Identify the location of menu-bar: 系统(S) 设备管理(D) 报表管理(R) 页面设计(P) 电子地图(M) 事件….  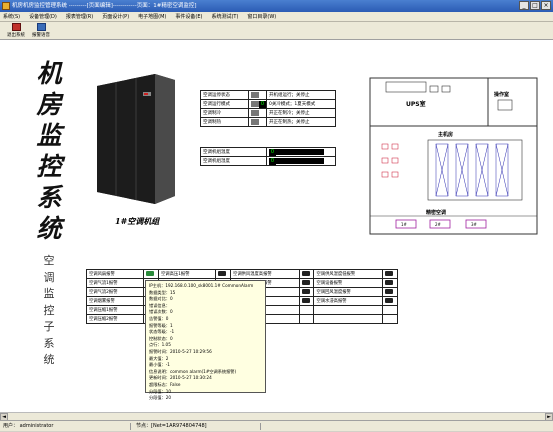
(276, 17).